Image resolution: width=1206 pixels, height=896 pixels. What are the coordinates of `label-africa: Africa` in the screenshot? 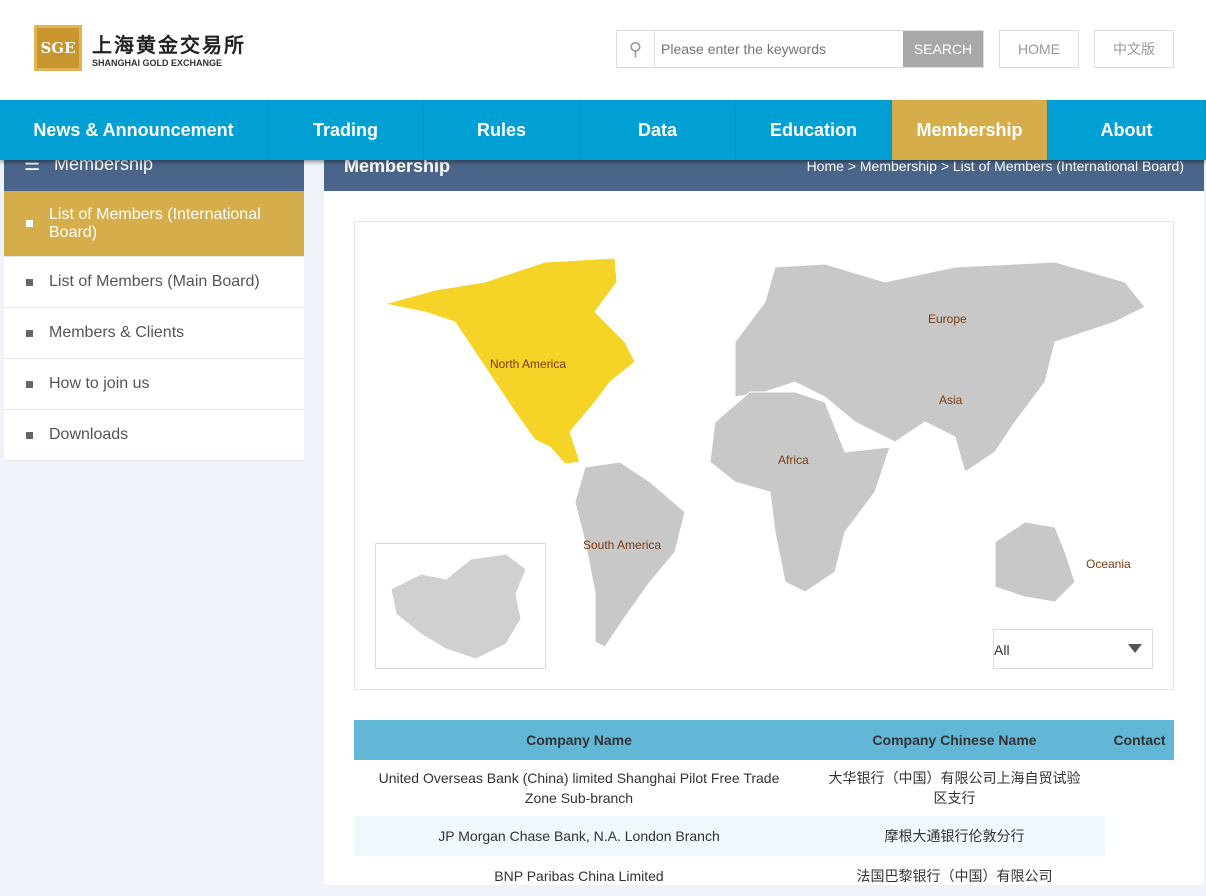 It's located at (793, 460).